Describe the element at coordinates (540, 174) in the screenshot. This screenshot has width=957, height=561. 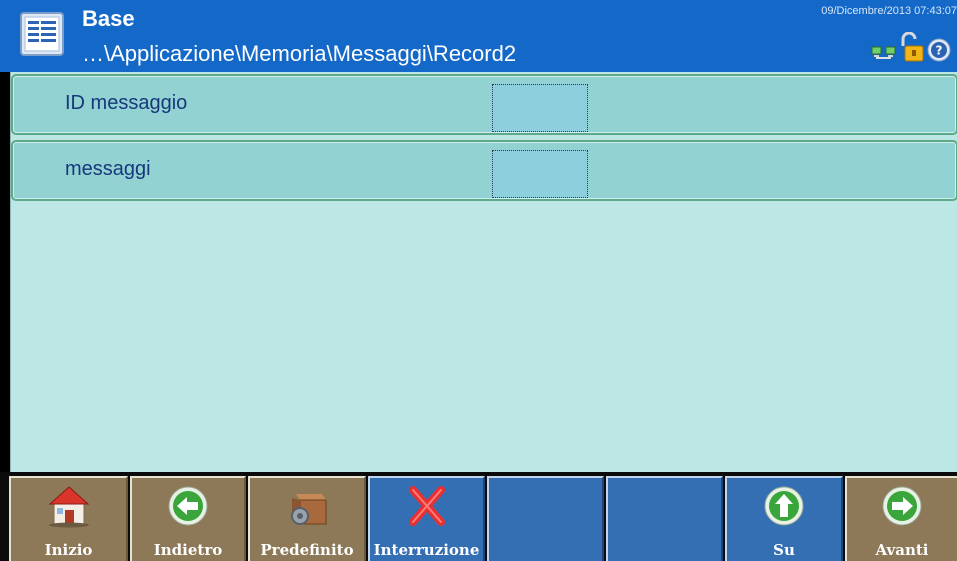
I see `messaggi-value-field` at that location.